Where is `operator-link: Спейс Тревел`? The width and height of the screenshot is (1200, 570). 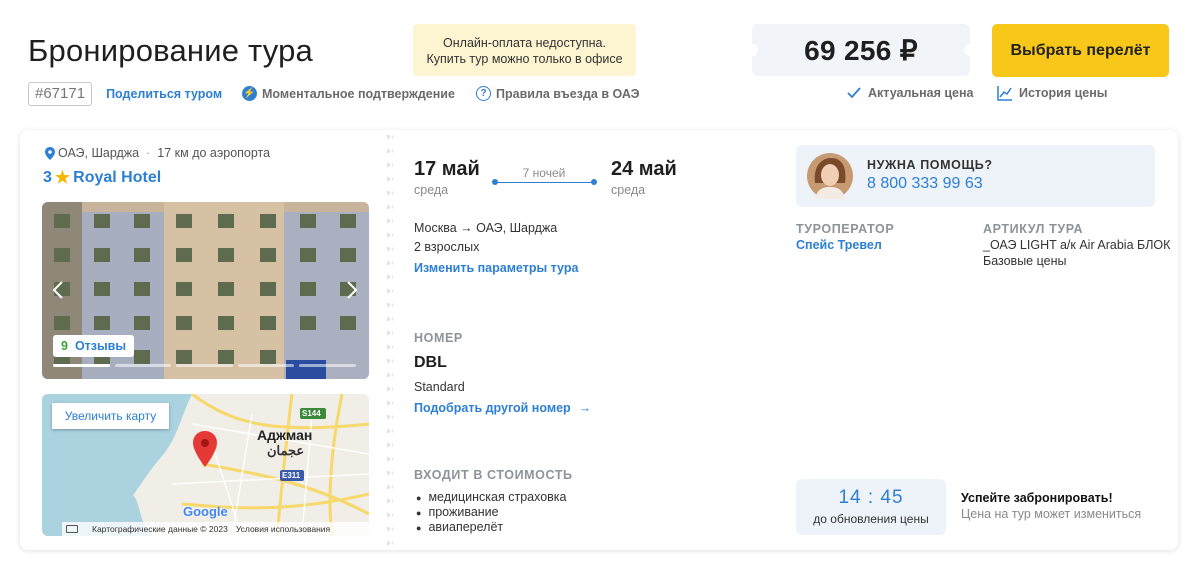 operator-link: Спейс Тревел is located at coordinates (839, 245).